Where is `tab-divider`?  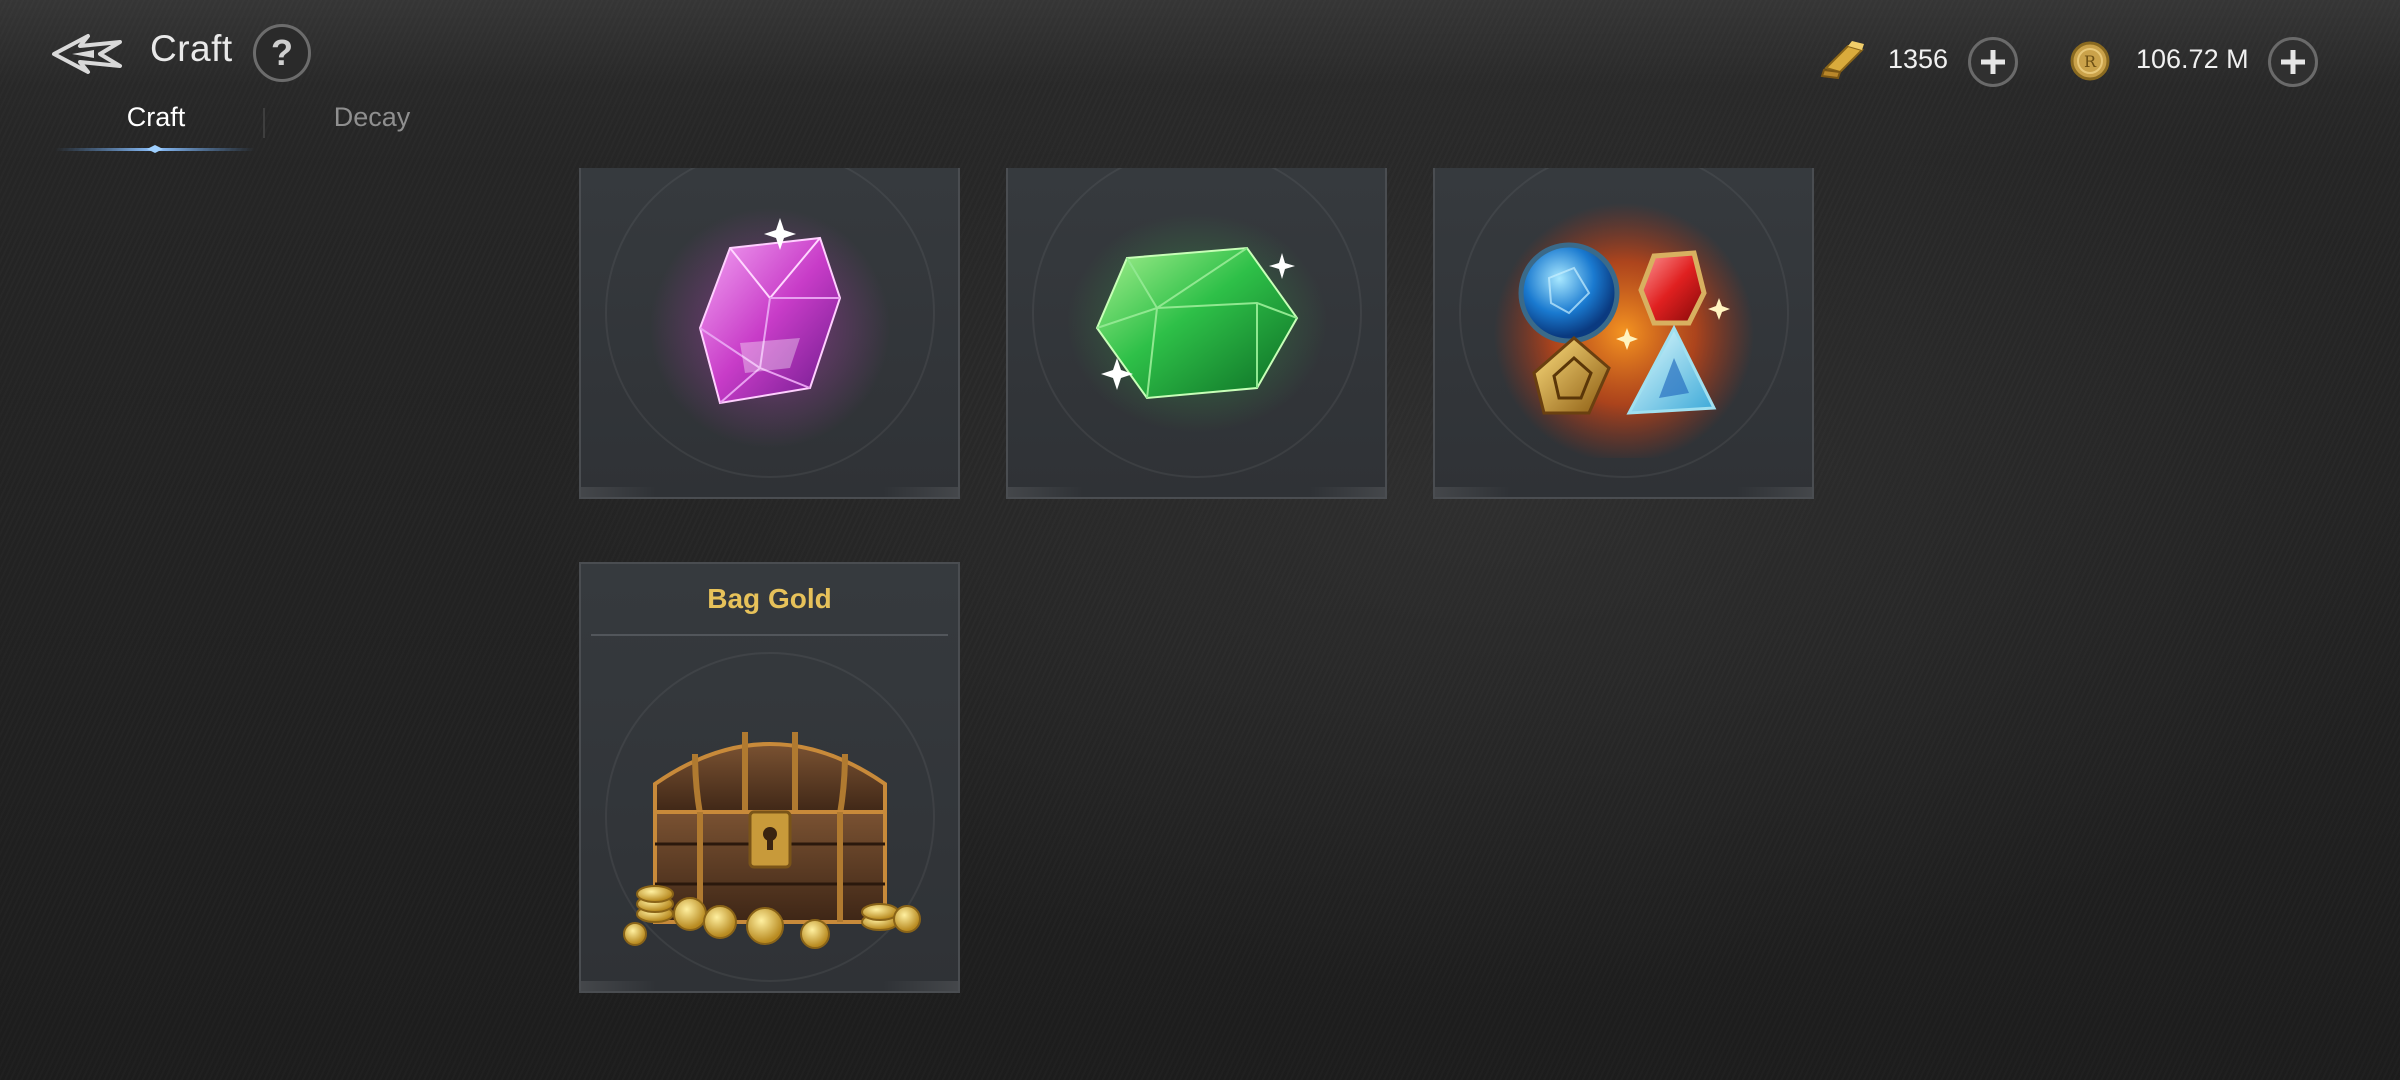
tab-divider is located at coordinates (264, 123).